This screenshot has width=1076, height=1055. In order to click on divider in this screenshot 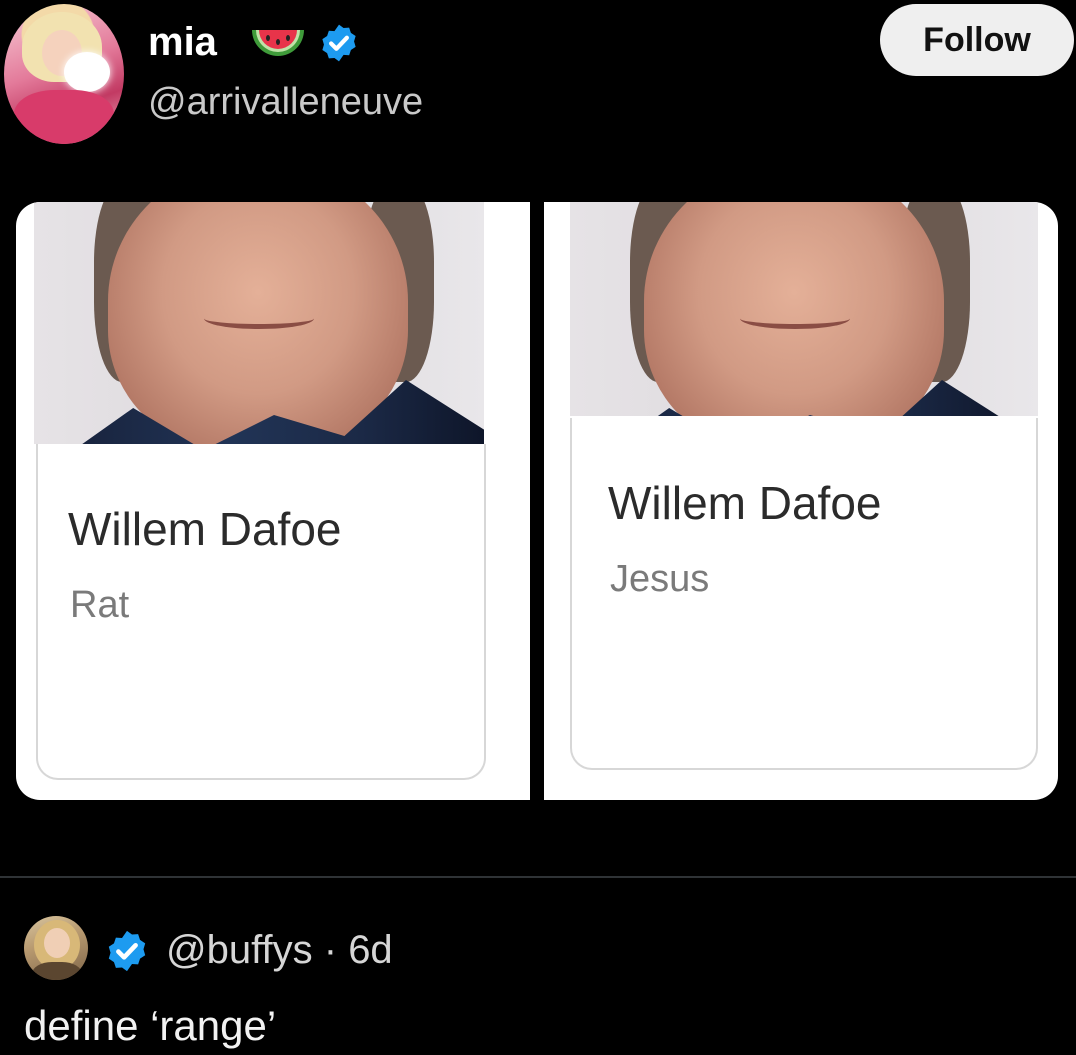, I will do `click(538, 877)`.